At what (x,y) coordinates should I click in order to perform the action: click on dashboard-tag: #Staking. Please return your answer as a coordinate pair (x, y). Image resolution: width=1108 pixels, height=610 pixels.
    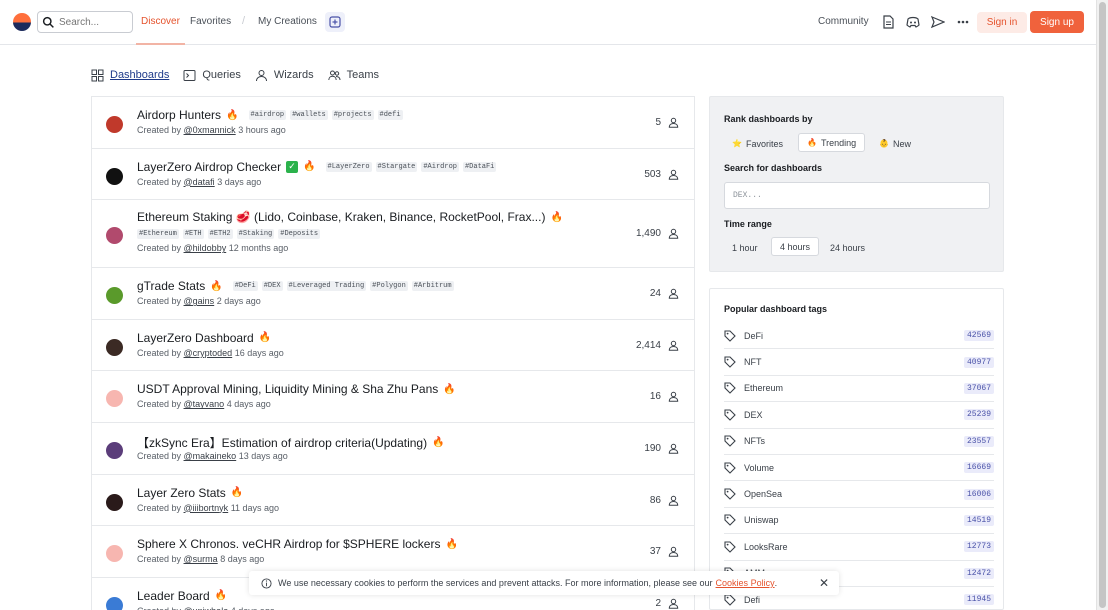
    Looking at the image, I should click on (255, 234).